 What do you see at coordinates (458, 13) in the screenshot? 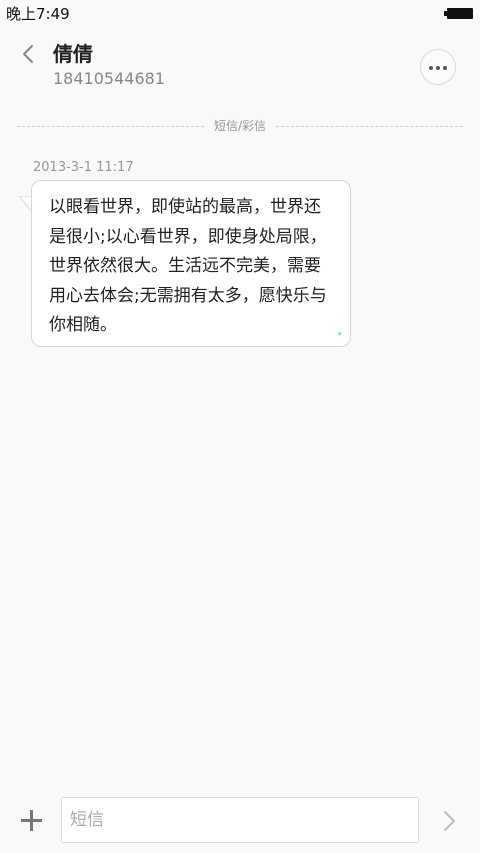
I see `battery-icon` at bounding box center [458, 13].